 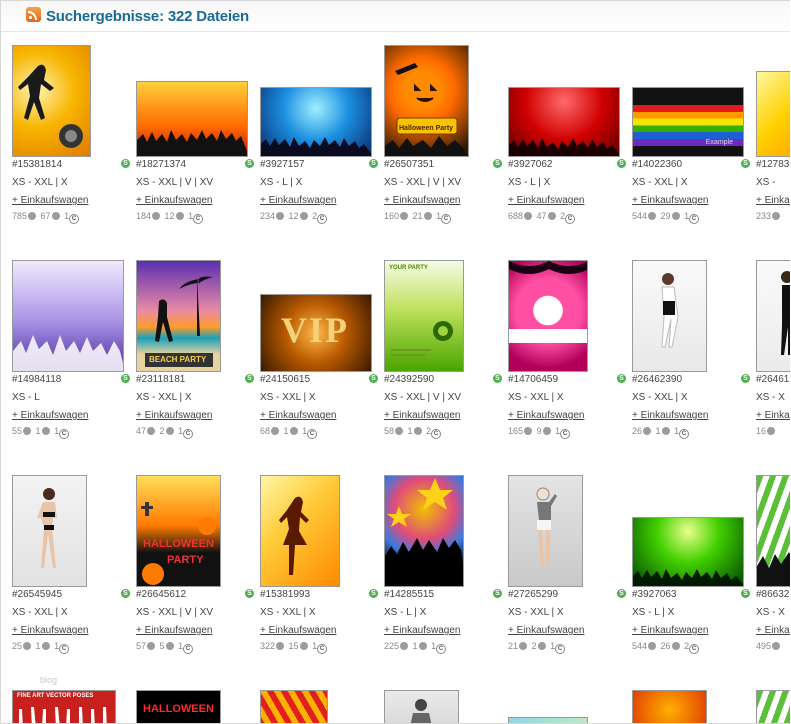 What do you see at coordinates (666, 217) in the screenshot?
I see `item-stats: 544 29 1C` at bounding box center [666, 217].